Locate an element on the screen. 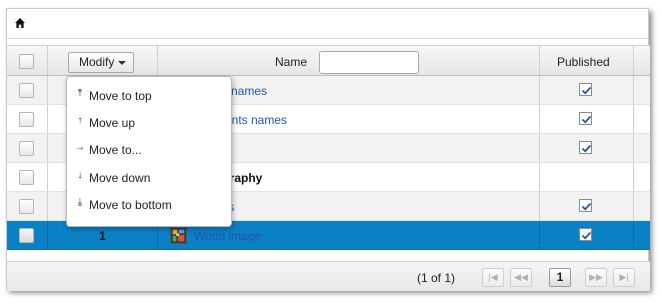  move-to-top-icon: ⤒ is located at coordinates (80, 93).